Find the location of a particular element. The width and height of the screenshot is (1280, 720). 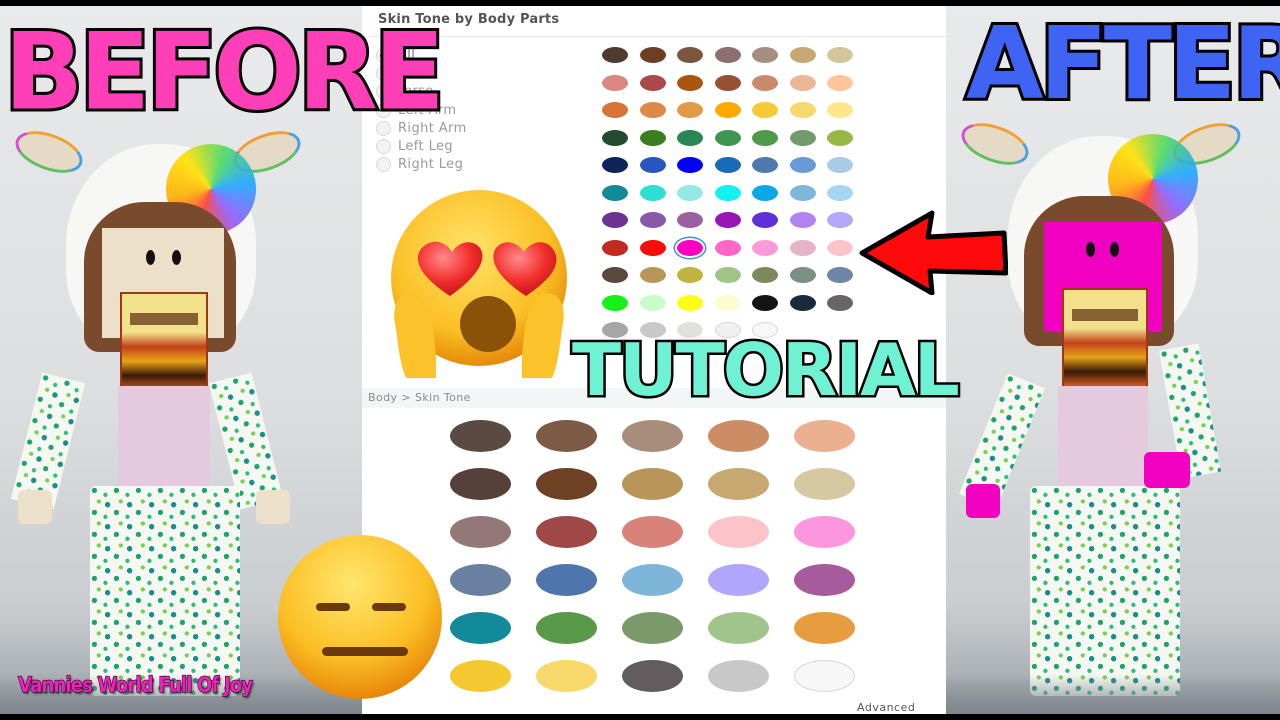

advanced-link: Advanced is located at coordinates (886, 707).